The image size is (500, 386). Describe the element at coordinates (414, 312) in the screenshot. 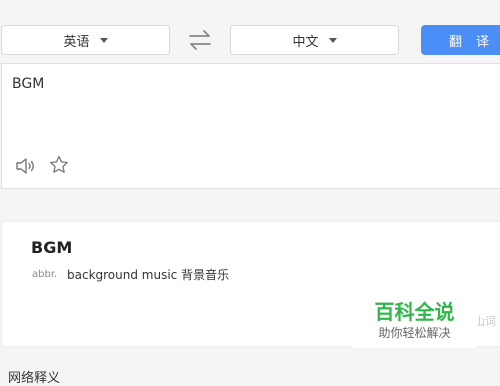

I see `watermark-title: 百科全说` at that location.